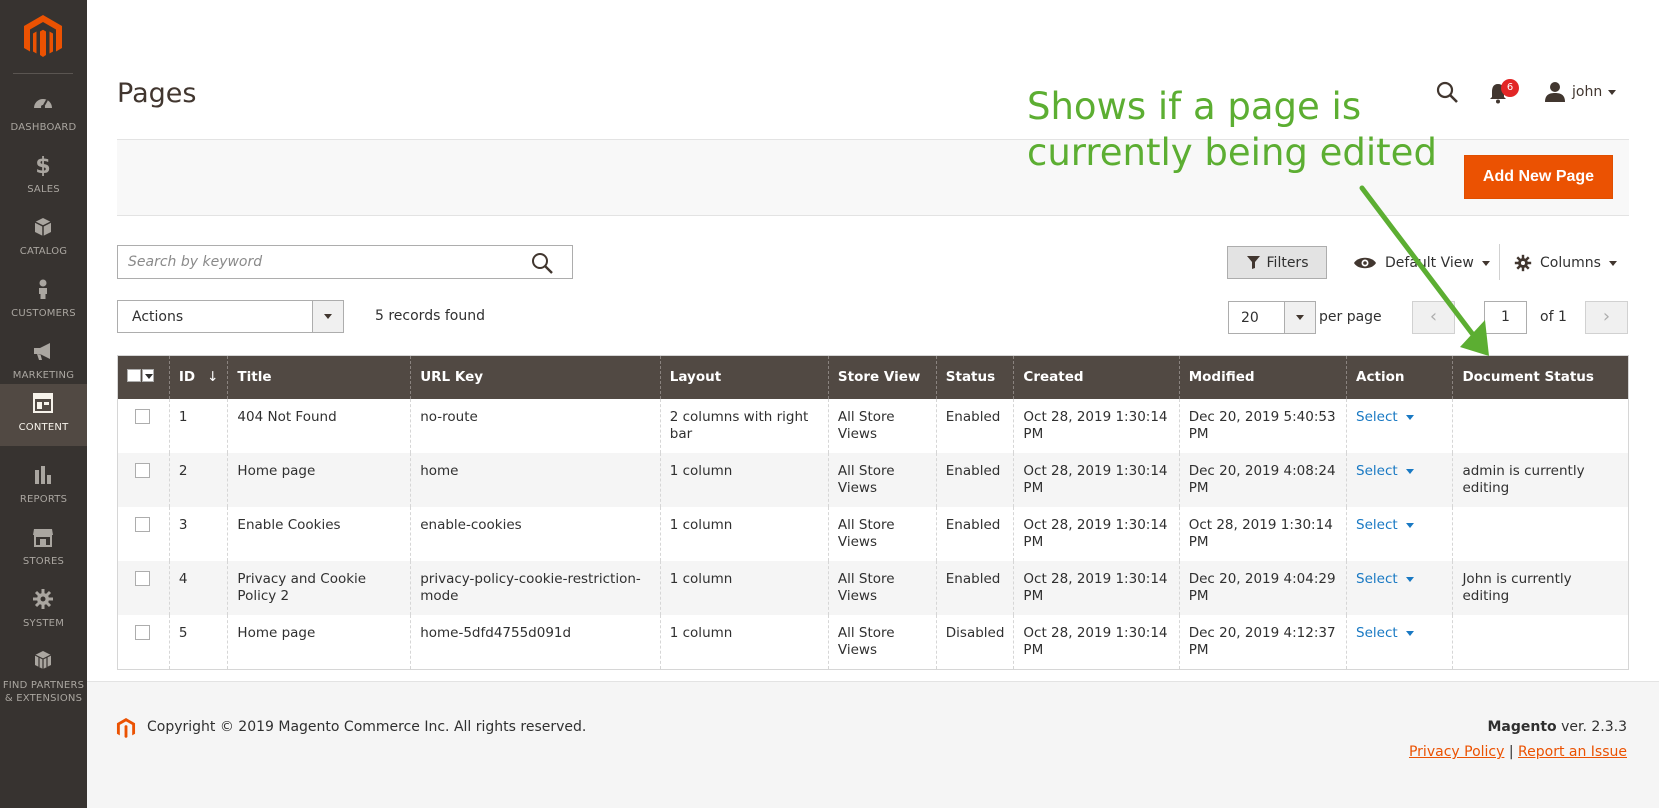 The width and height of the screenshot is (1659, 808). Describe the element at coordinates (974, 642) in the screenshot. I see `cell-status: Disabled` at that location.